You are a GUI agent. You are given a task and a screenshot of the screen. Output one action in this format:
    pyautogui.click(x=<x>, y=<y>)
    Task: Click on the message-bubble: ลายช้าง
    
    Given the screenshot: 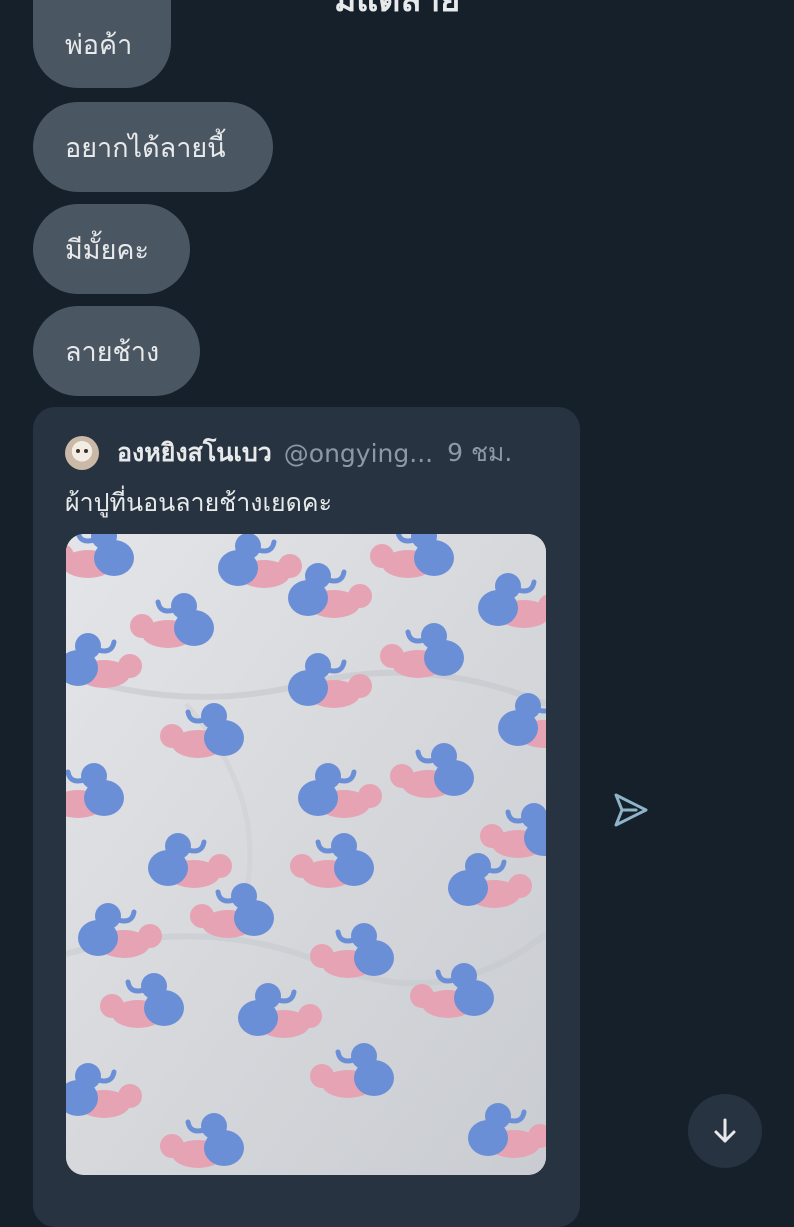 What is the action you would take?
    pyautogui.click(x=116, y=351)
    